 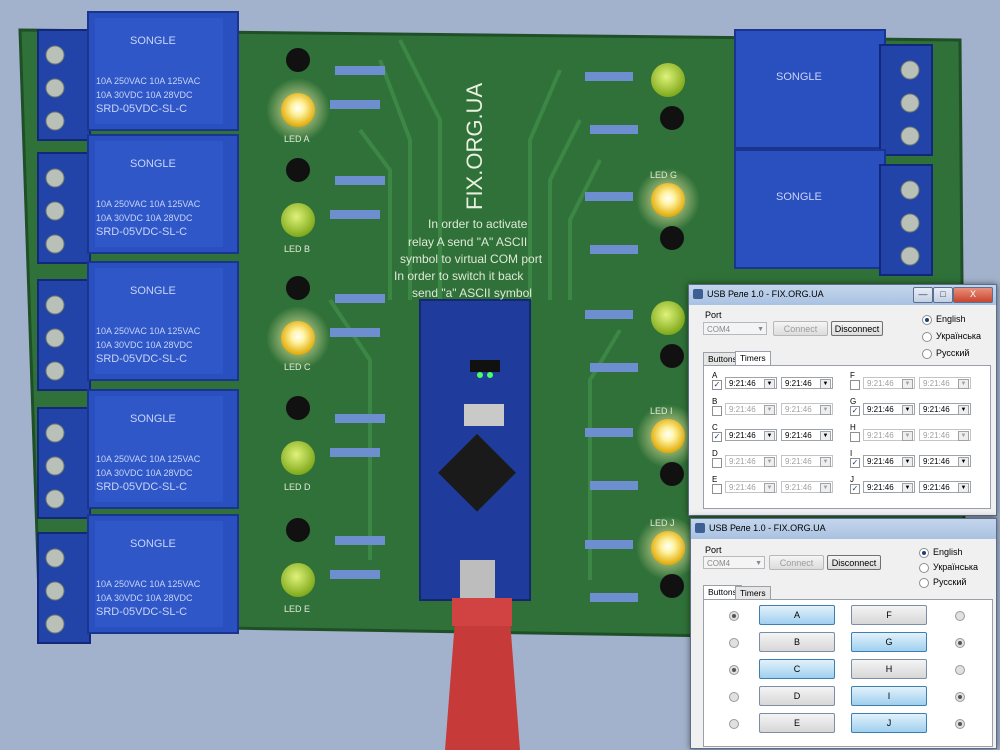 I want to click on maximize-button: □, so click(x=943, y=295).